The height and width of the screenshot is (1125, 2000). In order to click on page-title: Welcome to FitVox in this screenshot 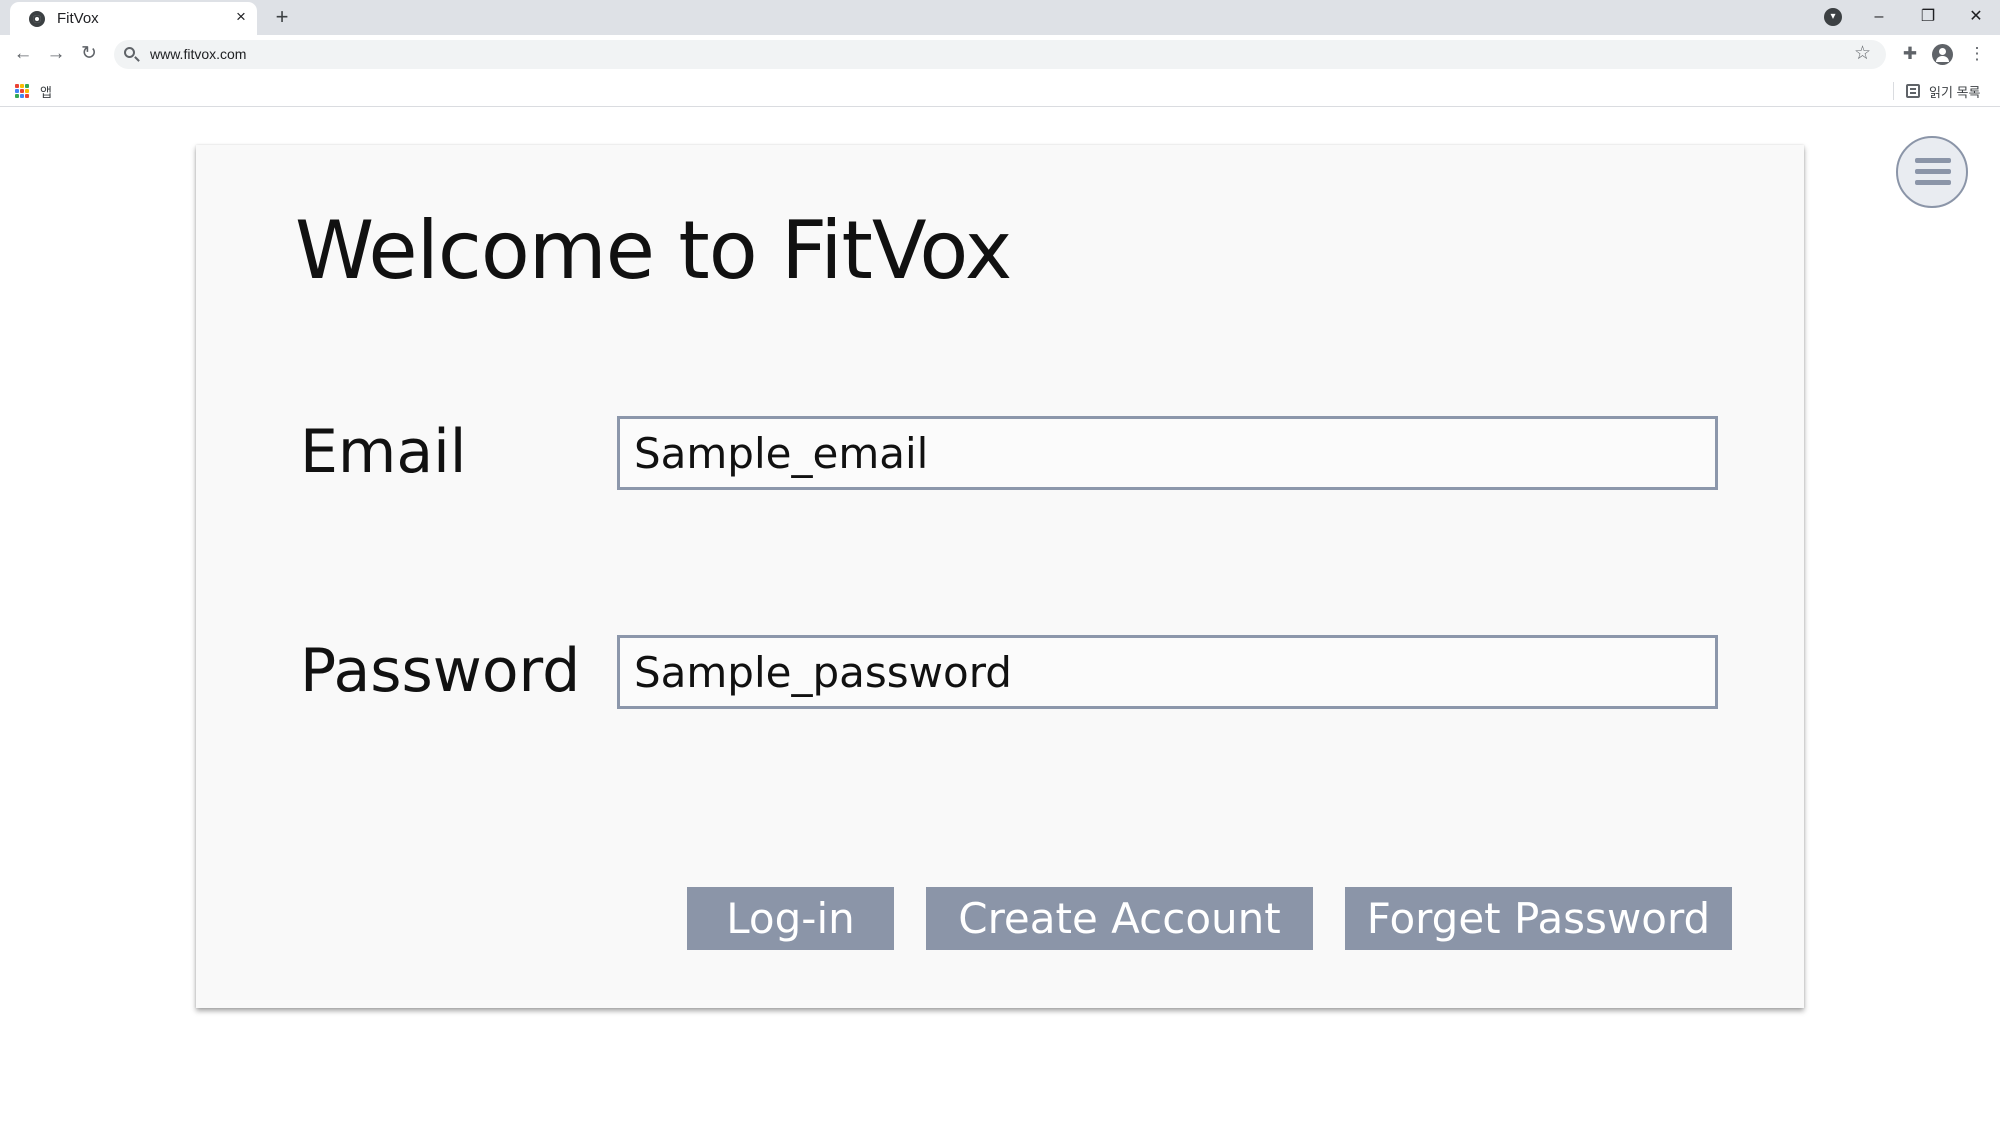, I will do `click(653, 250)`.